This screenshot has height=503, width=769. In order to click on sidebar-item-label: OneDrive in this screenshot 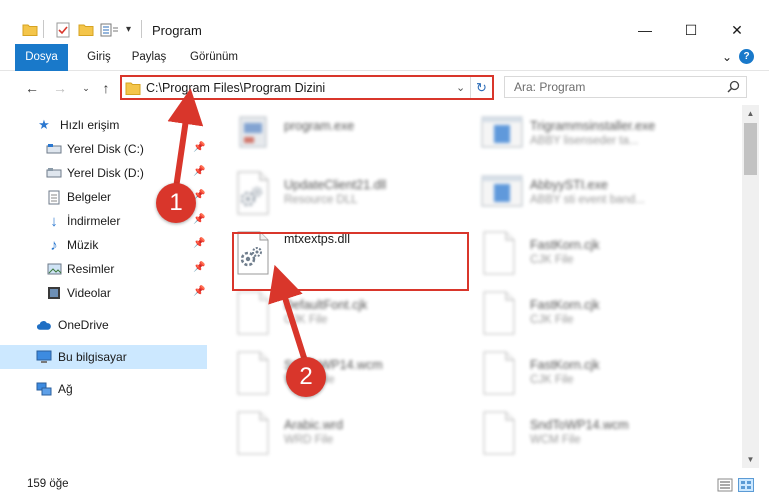, I will do `click(83, 325)`.